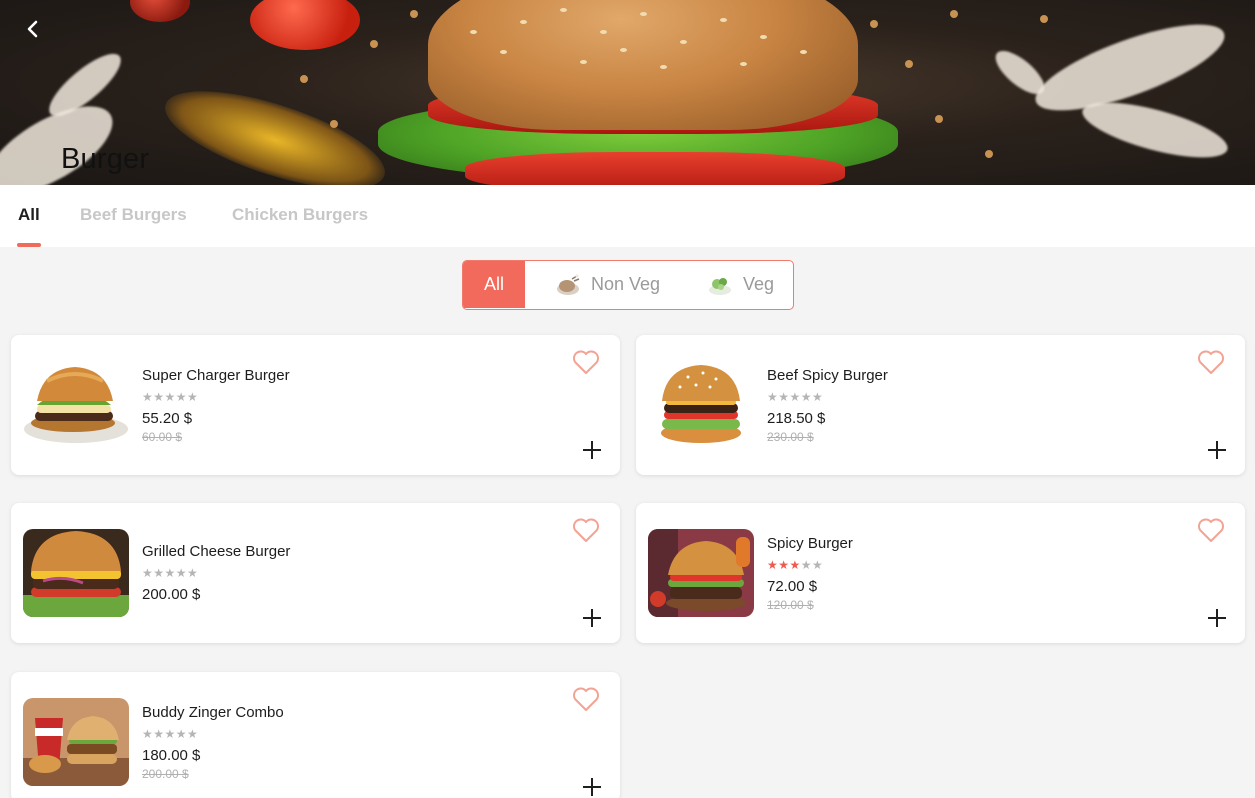  Describe the element at coordinates (171, 755) in the screenshot. I see `product-price: 180.00 $` at that location.